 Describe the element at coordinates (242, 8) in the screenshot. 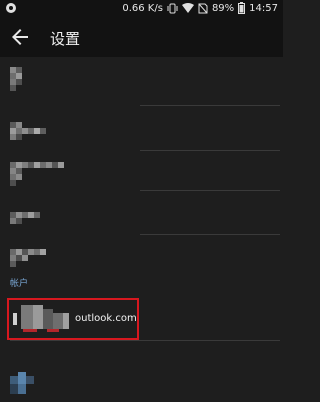

I see `battery-icon` at that location.